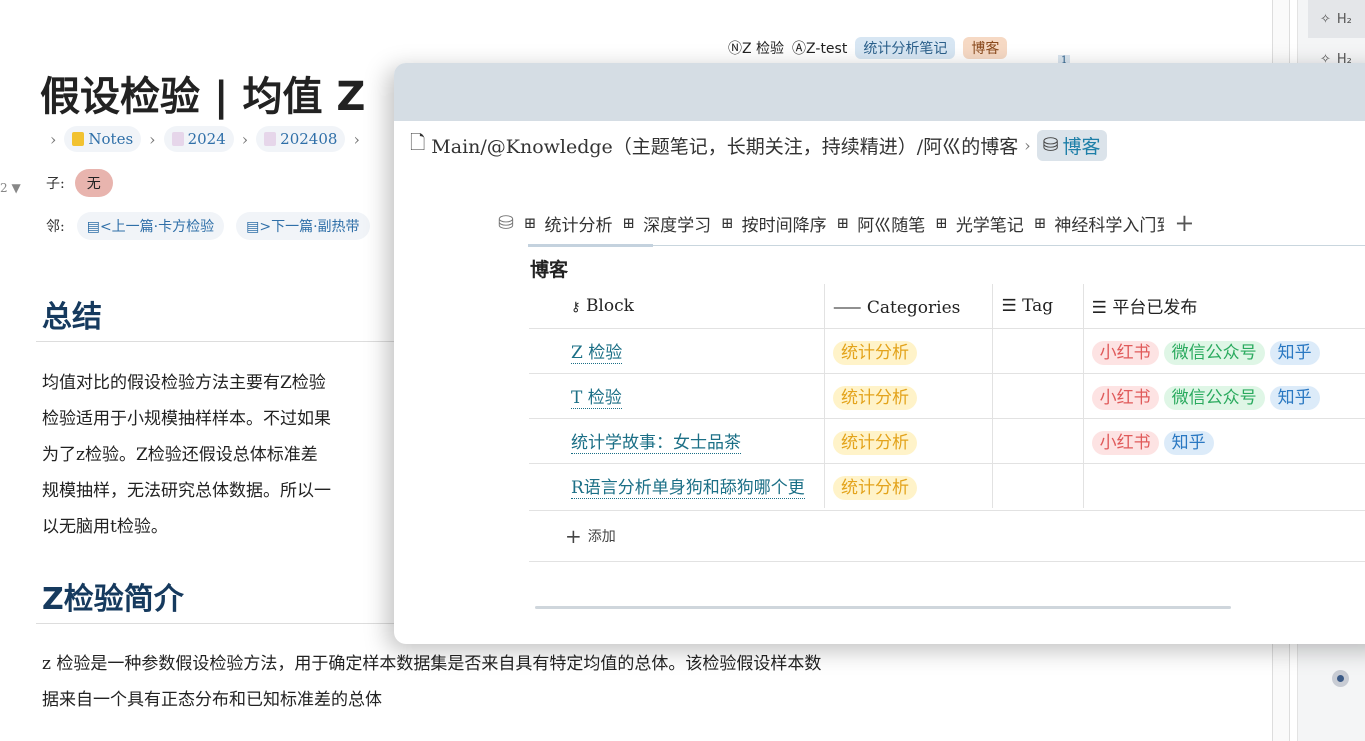 The width and height of the screenshot is (1365, 741). Describe the element at coordinates (1223, 485) in the screenshot. I see `cell-platforms` at that location.